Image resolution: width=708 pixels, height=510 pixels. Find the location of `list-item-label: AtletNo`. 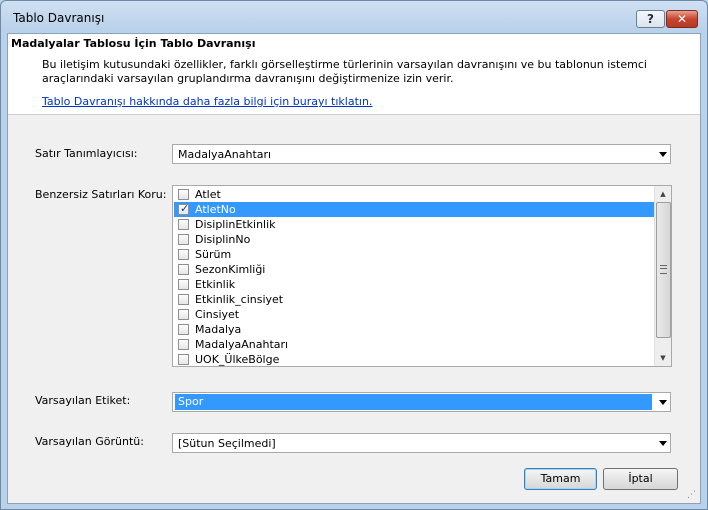

list-item-label: AtletNo is located at coordinates (215, 209).